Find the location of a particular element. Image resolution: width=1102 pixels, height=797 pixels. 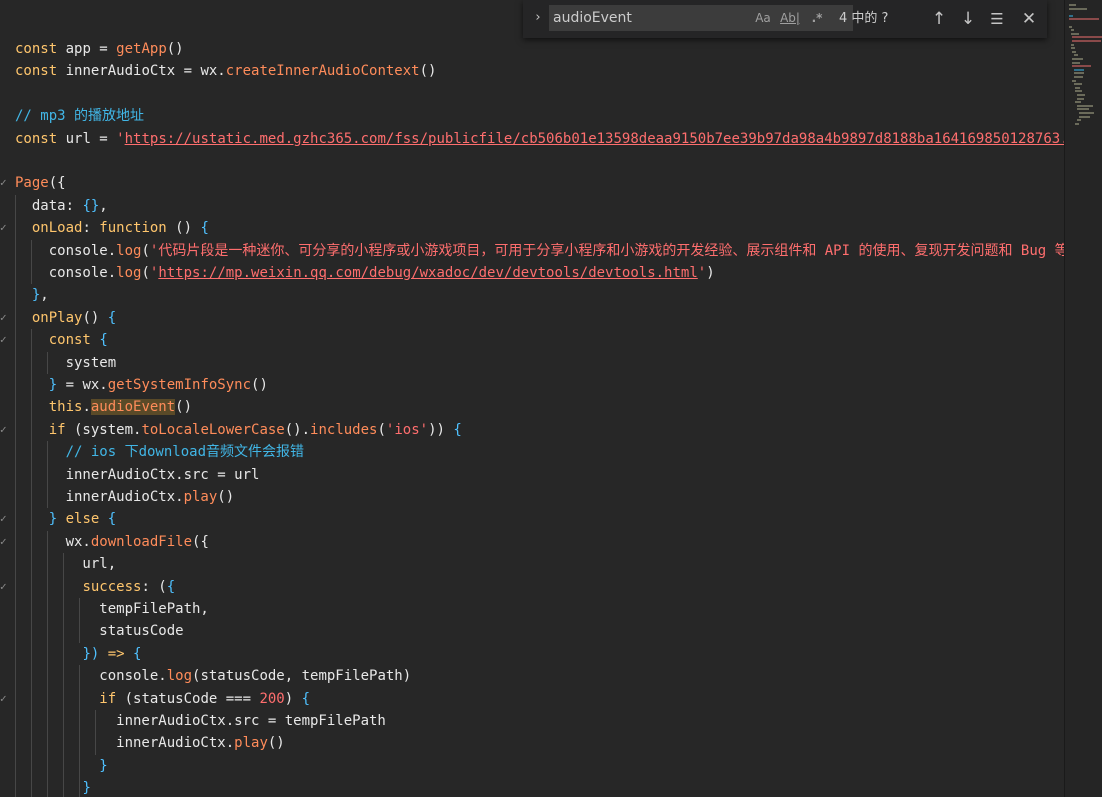

code-text: innerAudioCtx.src = tempFilePath is located at coordinates (200, 721).